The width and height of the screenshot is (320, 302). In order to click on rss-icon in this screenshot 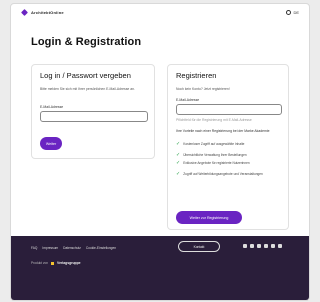, I will do `click(280, 246)`.